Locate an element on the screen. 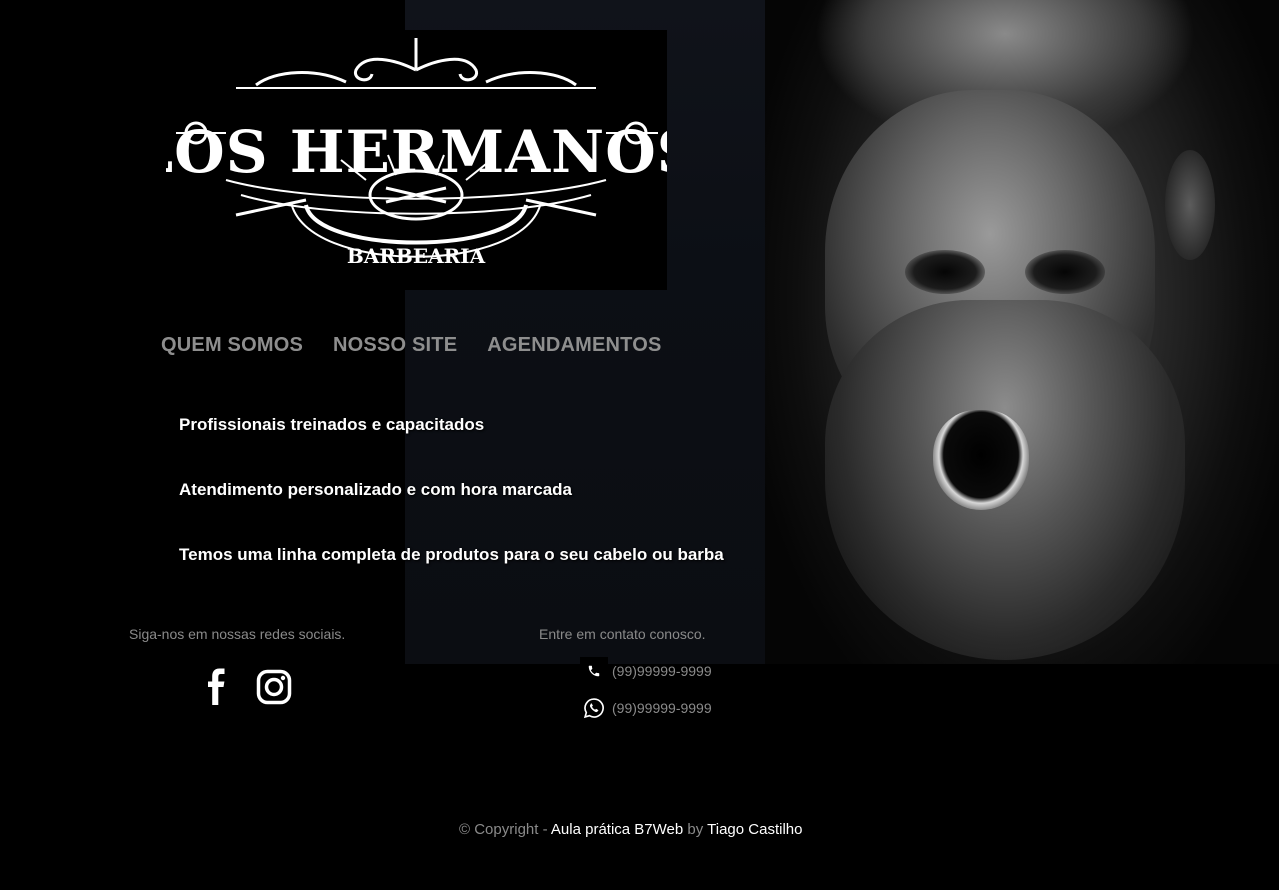  contact-whatsapp-number: (99)99999-9999 is located at coordinates (662, 708).